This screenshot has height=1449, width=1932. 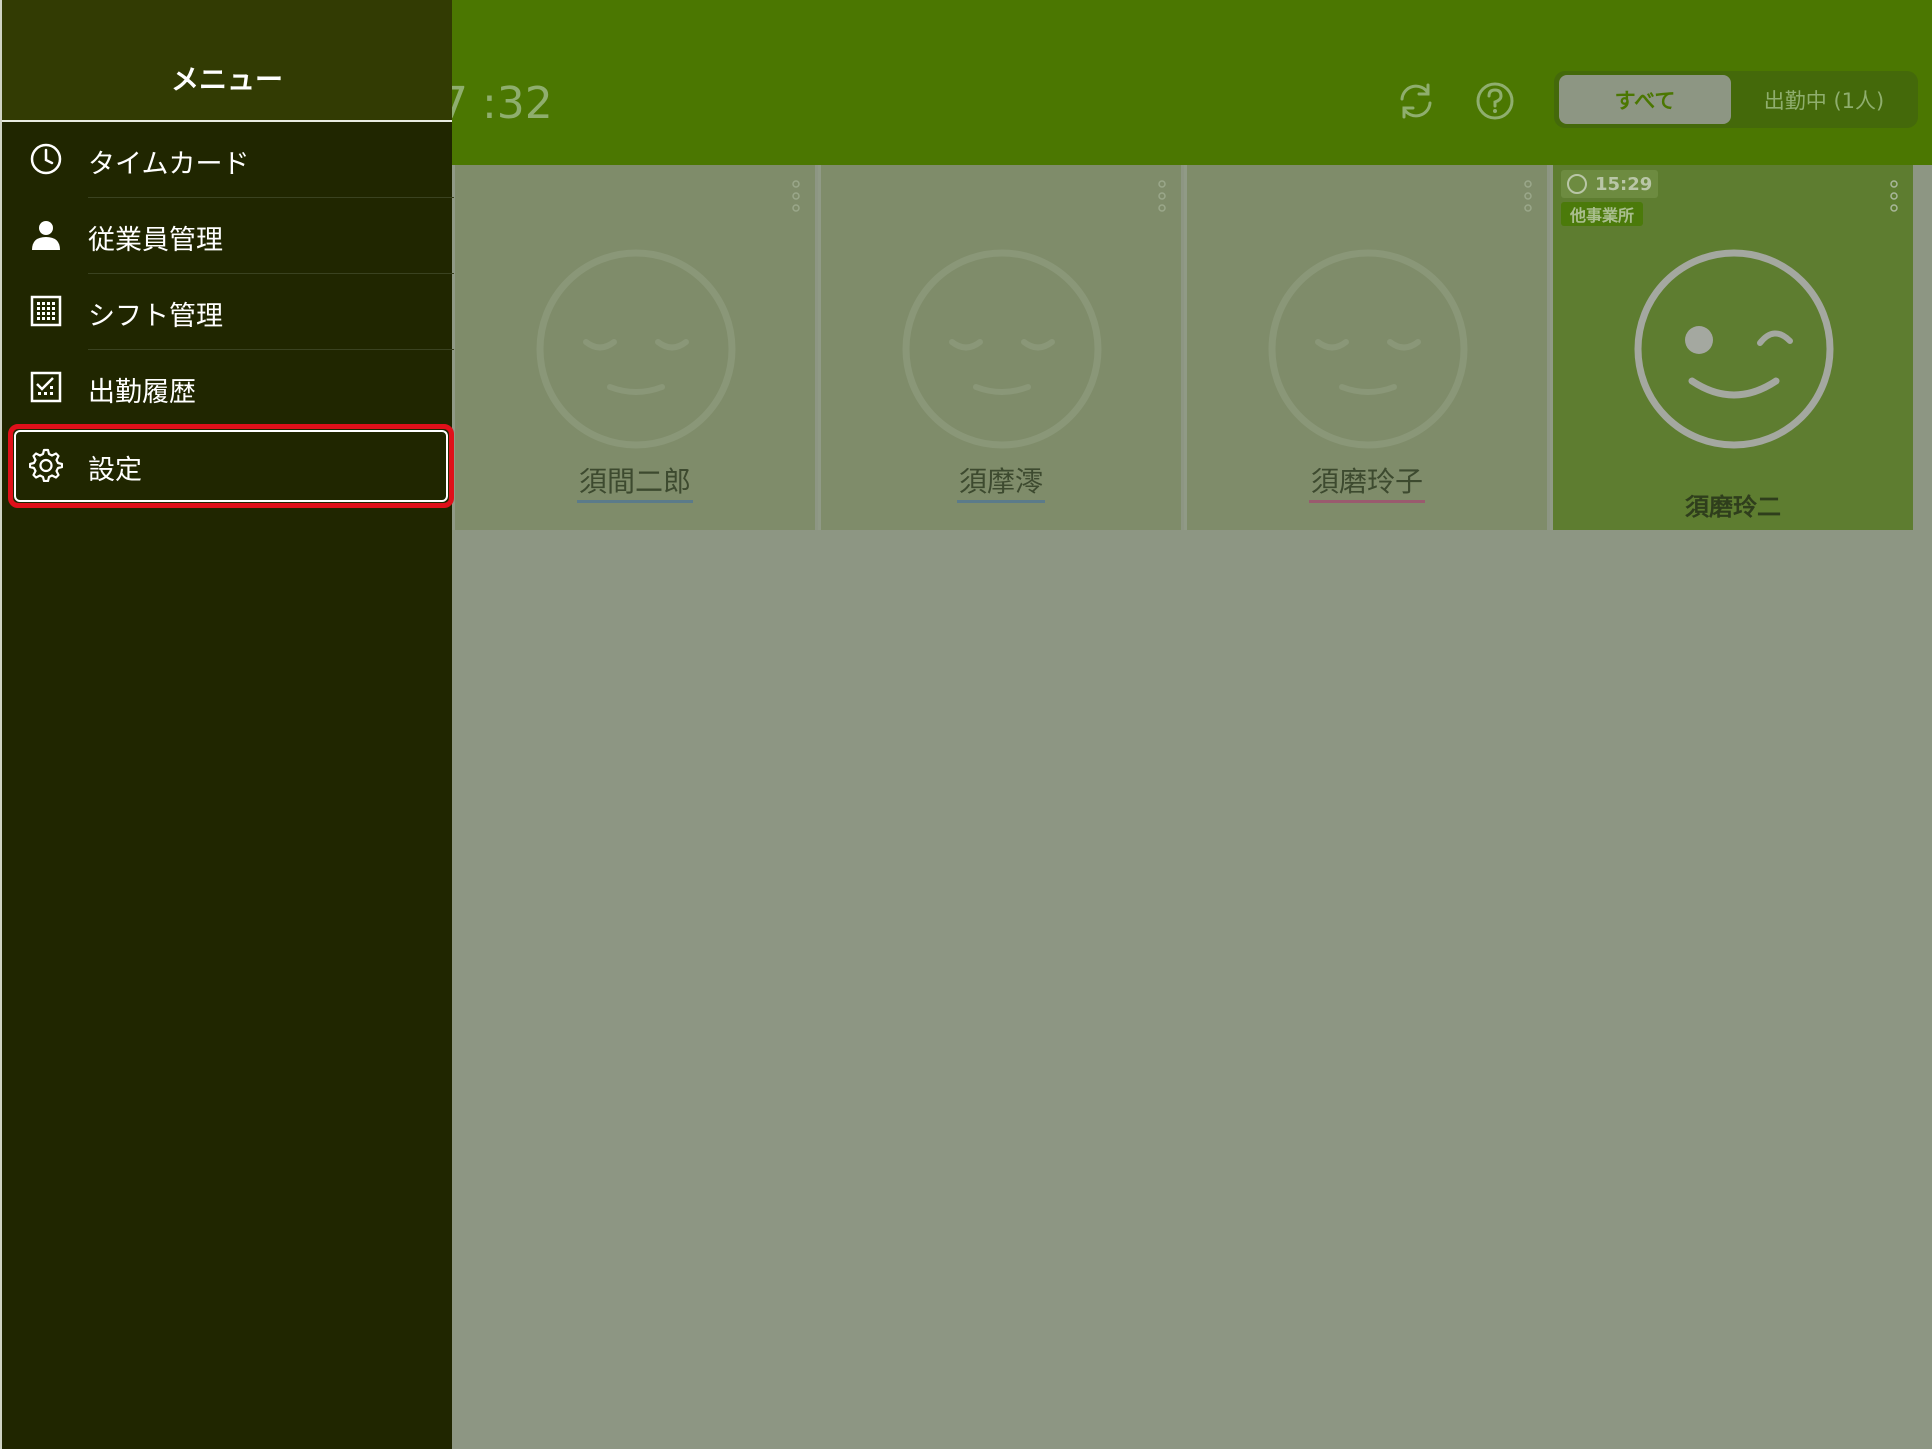 What do you see at coordinates (46, 159) in the screenshot?
I see `clock-icon` at bounding box center [46, 159].